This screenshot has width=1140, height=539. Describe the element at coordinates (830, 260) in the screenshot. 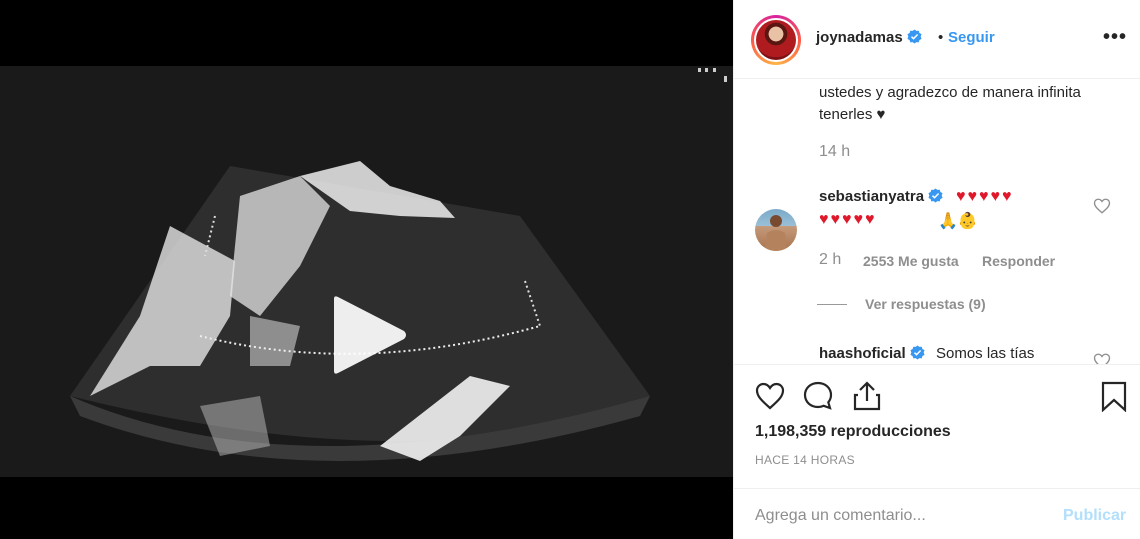

I see `comment-timestamp: 2 h` at that location.